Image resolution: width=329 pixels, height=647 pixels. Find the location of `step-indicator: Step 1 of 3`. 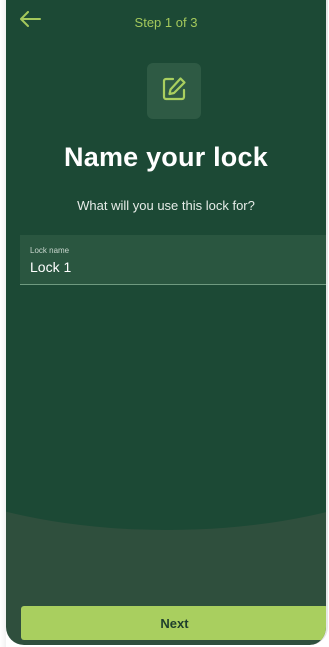

step-indicator: Step 1 of 3 is located at coordinates (166, 22).